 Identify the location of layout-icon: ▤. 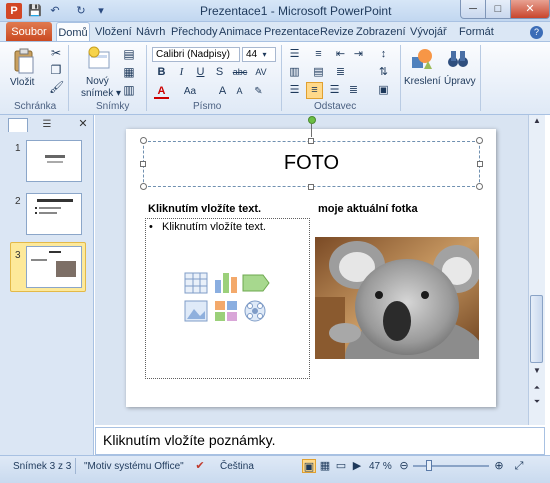
(129, 54).